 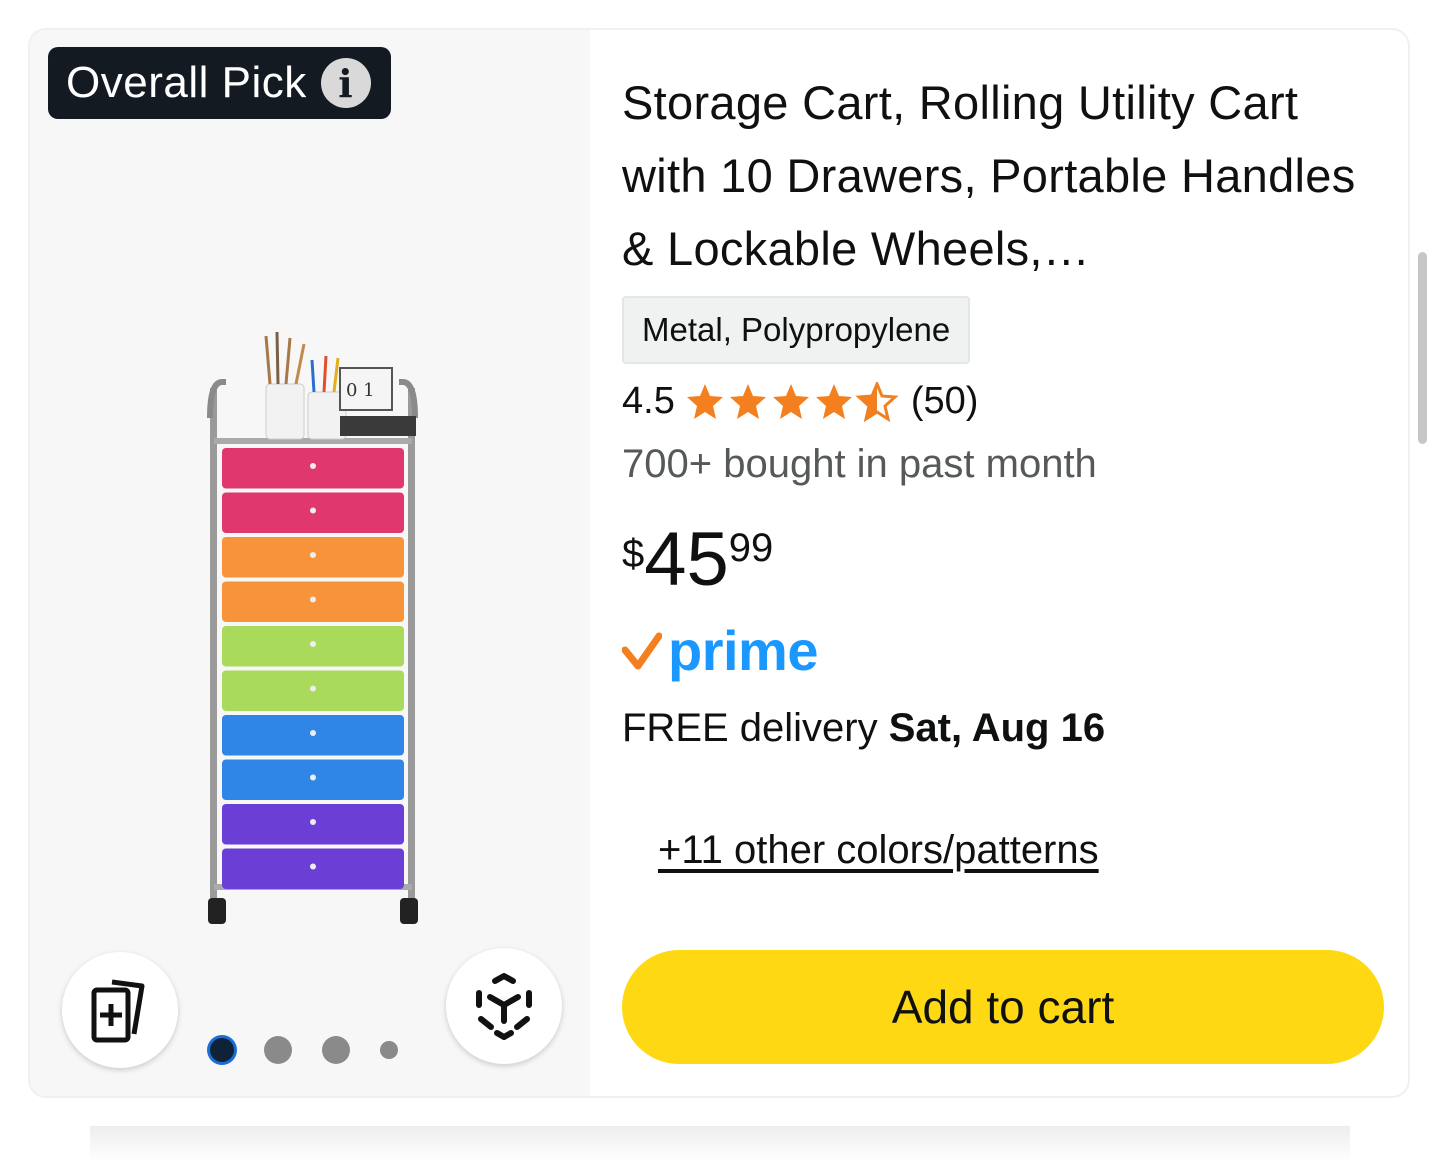 I want to click on price: $ 45 99, so click(x=697, y=560).